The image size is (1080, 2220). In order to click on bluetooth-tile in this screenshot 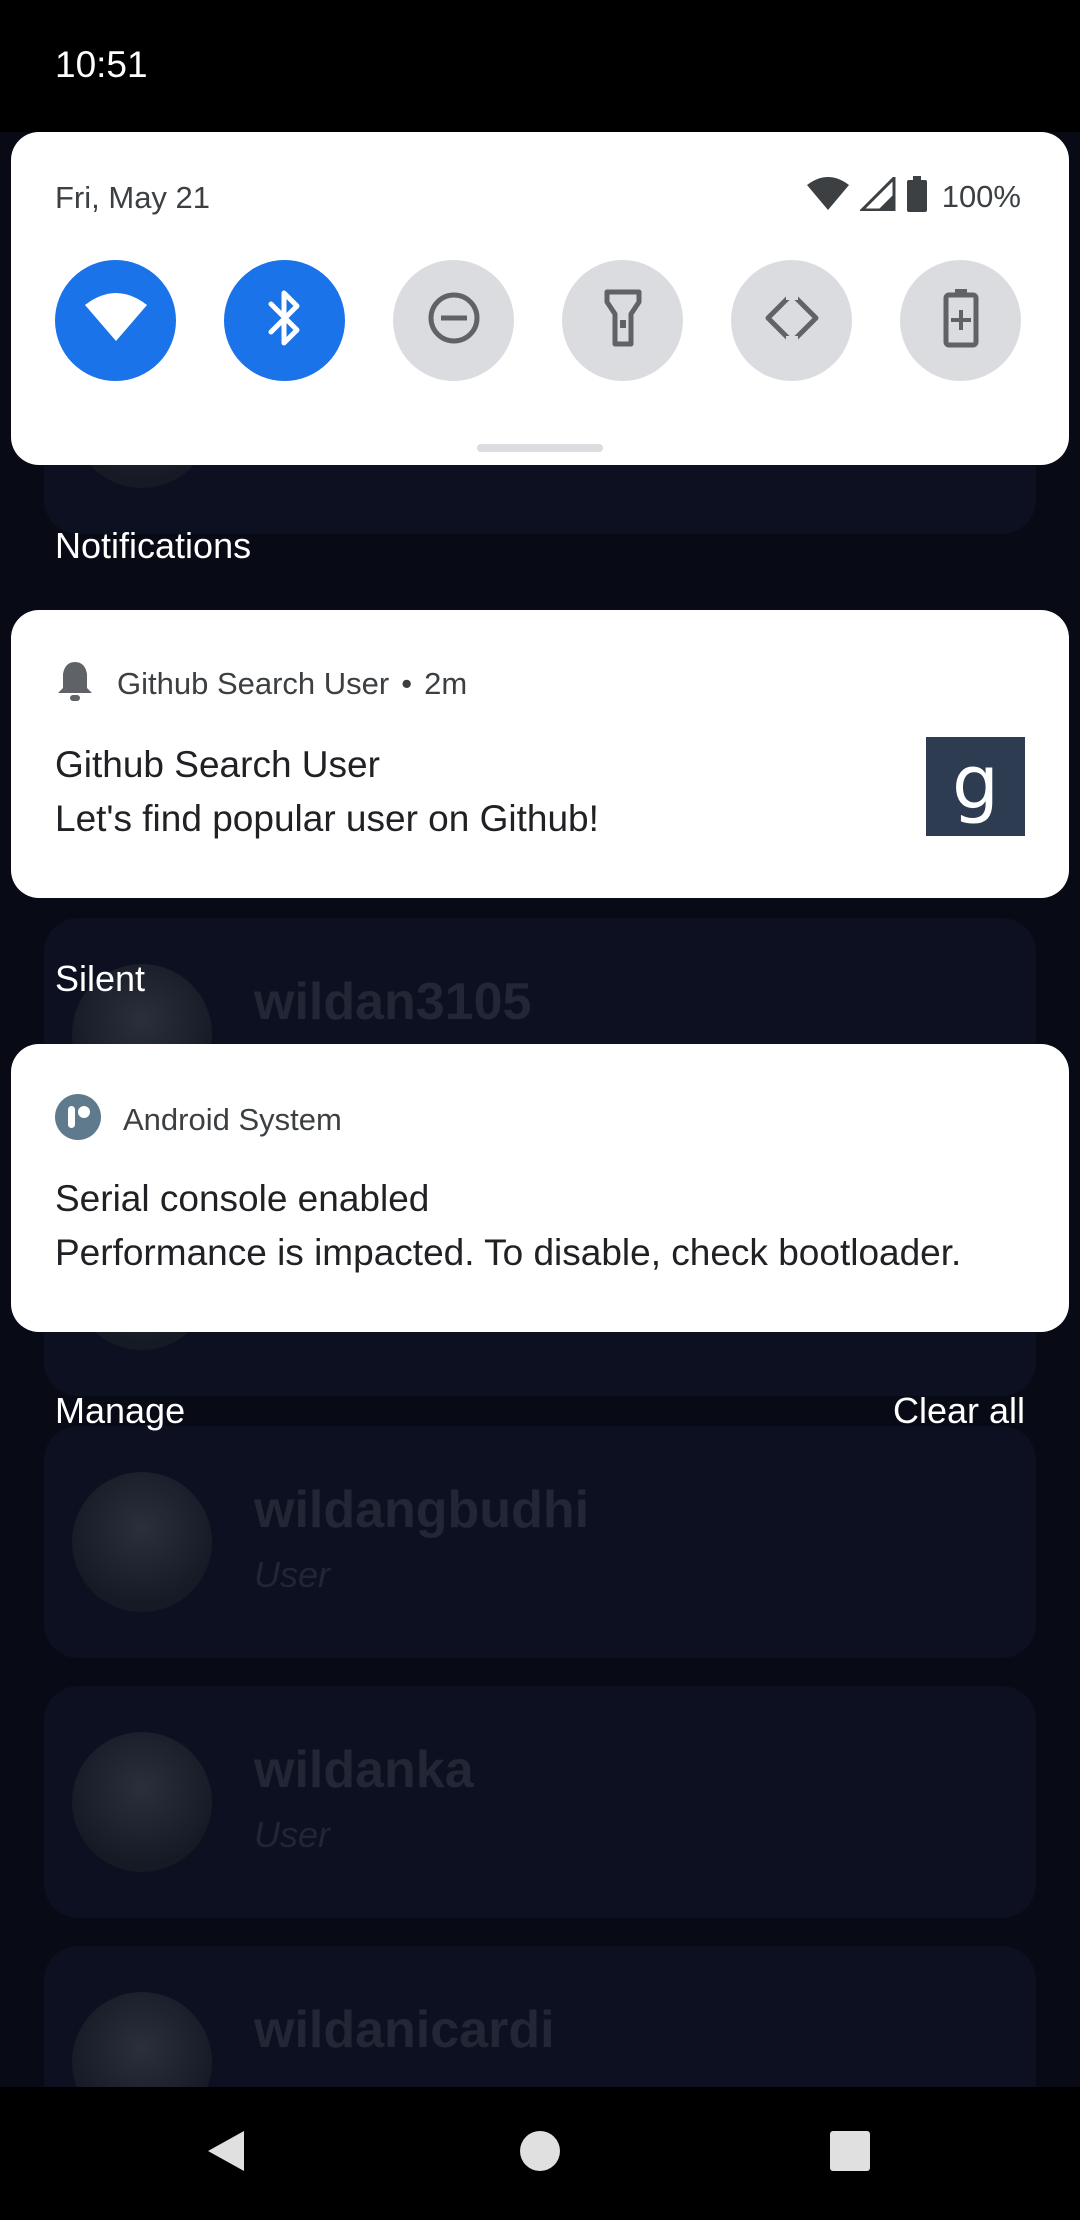, I will do `click(284, 320)`.